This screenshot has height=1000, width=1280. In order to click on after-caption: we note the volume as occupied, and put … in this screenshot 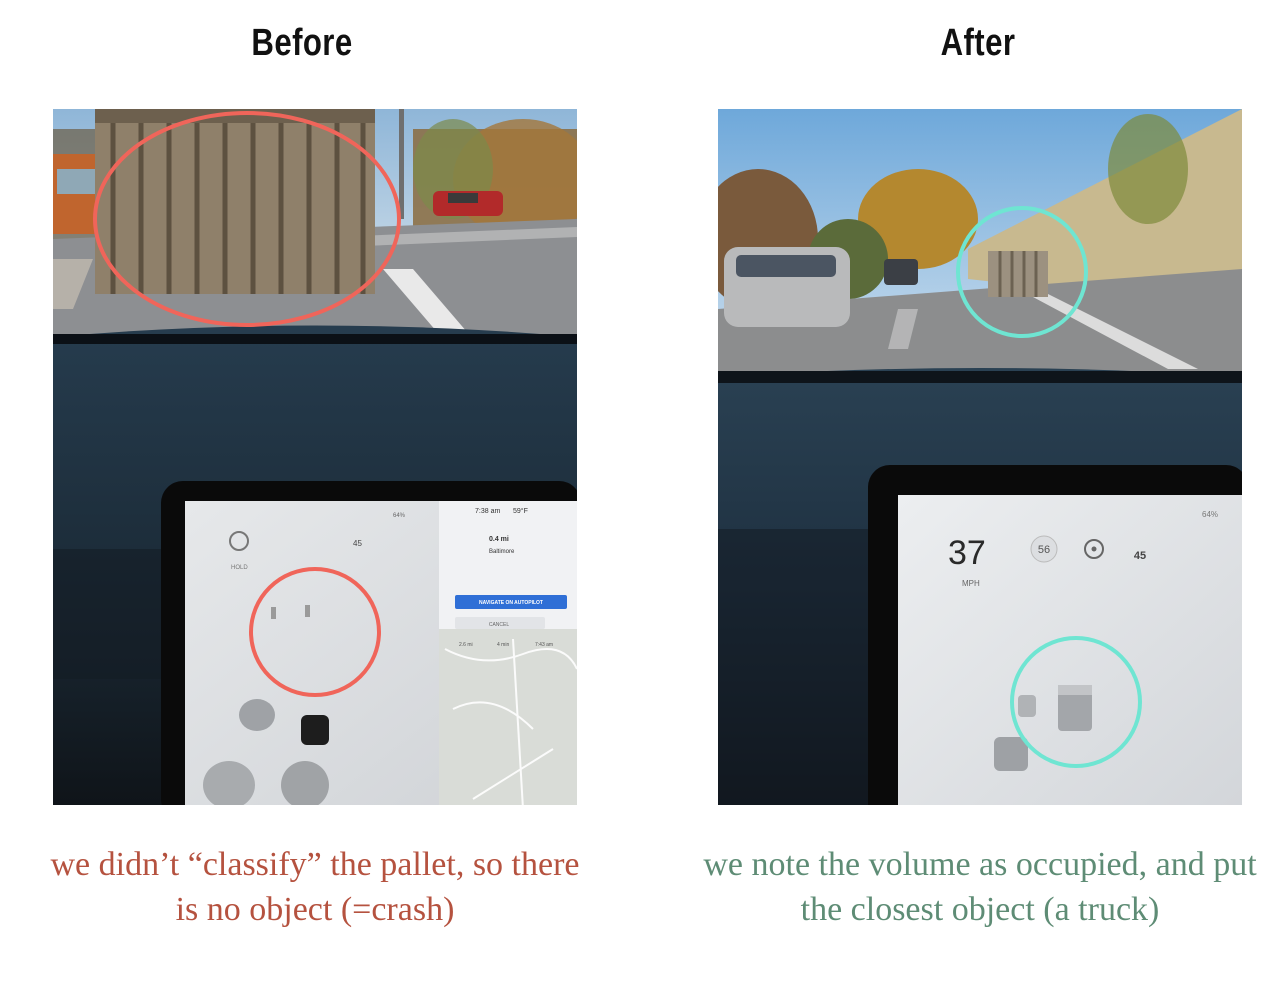, I will do `click(980, 887)`.